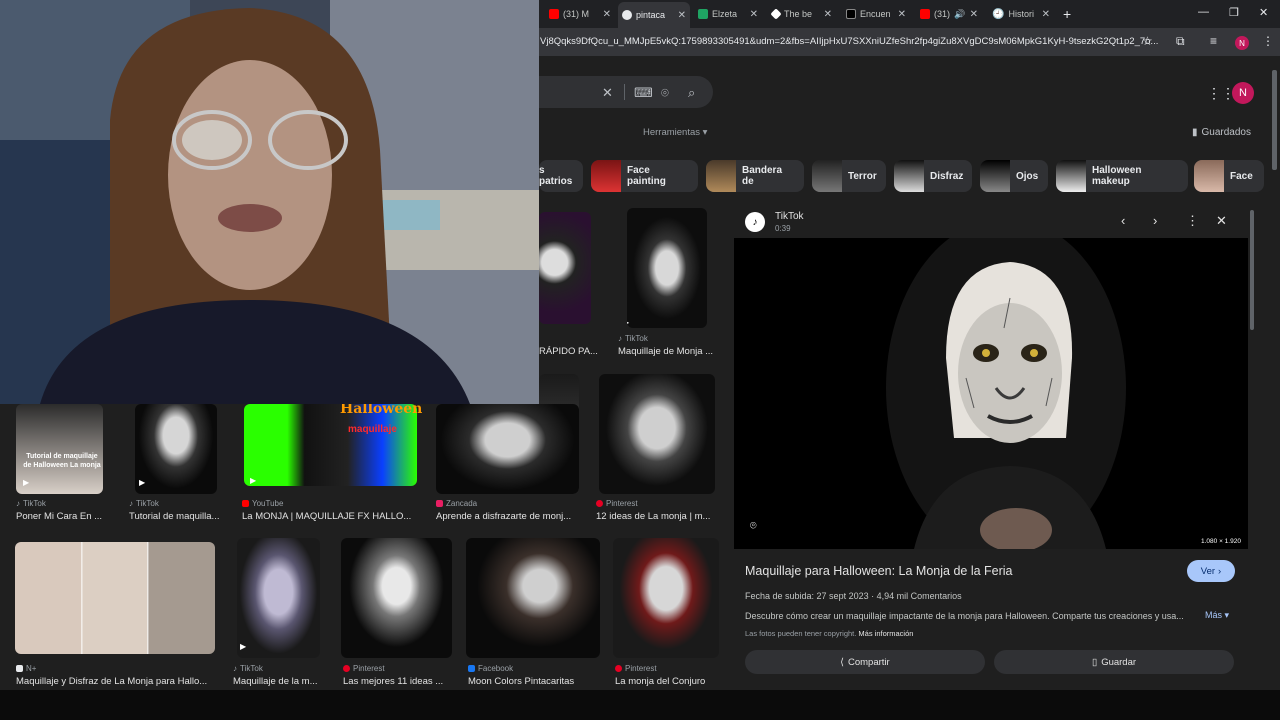 The width and height of the screenshot is (1280, 720). What do you see at coordinates (654, 15) in the screenshot?
I see `tab-google-active: pintaca ✕` at bounding box center [654, 15].